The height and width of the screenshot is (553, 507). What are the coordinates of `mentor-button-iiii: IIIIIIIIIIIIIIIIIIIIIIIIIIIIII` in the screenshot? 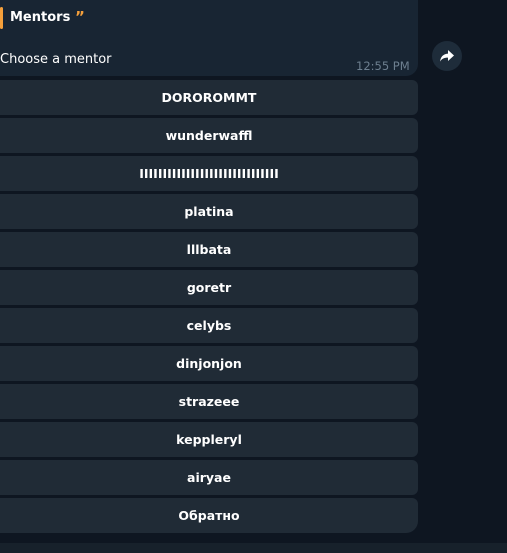 It's located at (209, 173).